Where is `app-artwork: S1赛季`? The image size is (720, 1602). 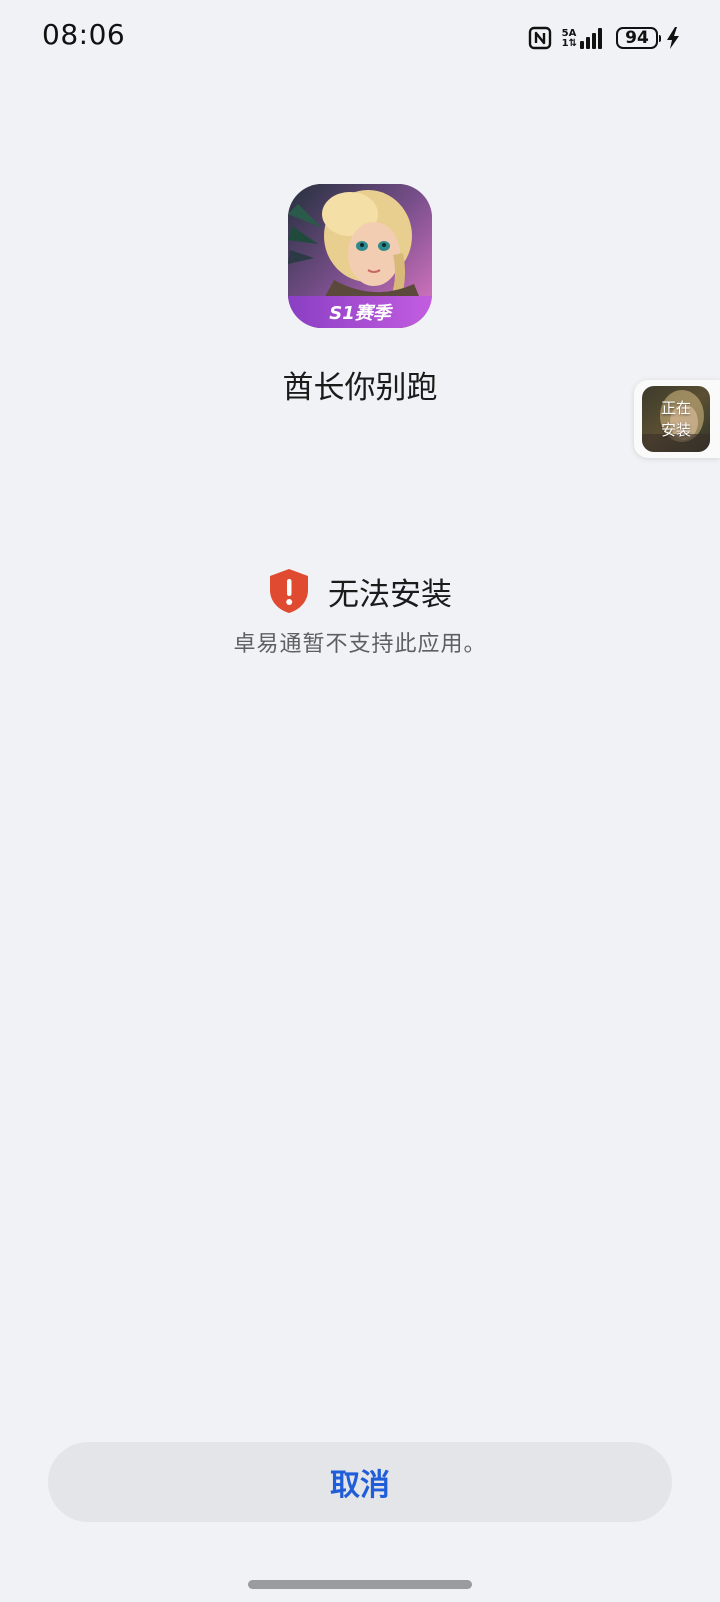
app-artwork: S1赛季 is located at coordinates (360, 256).